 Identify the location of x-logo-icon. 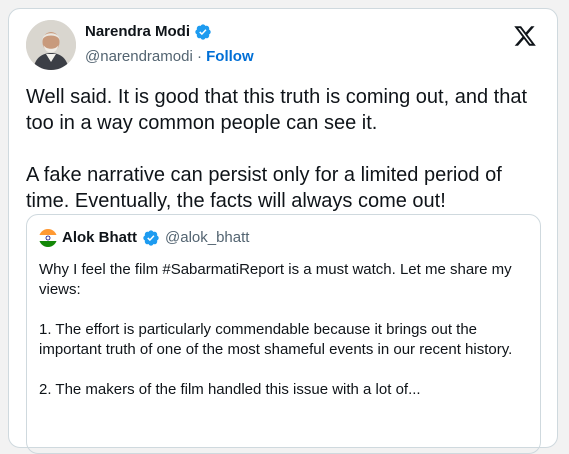
(525, 36).